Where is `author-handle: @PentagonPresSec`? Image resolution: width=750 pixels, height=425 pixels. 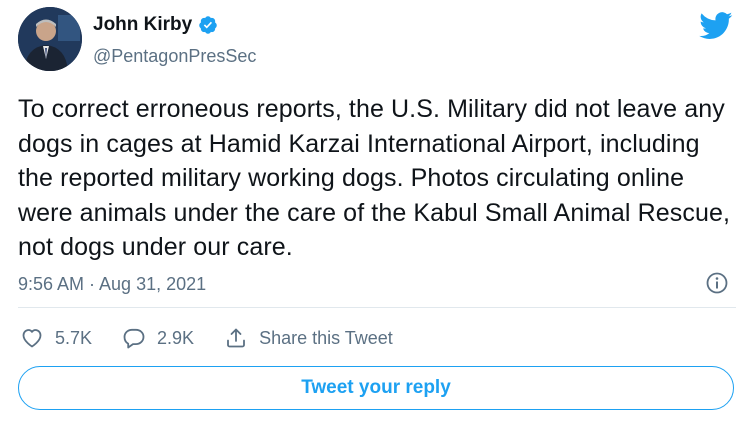 author-handle: @PentagonPresSec is located at coordinates (174, 56).